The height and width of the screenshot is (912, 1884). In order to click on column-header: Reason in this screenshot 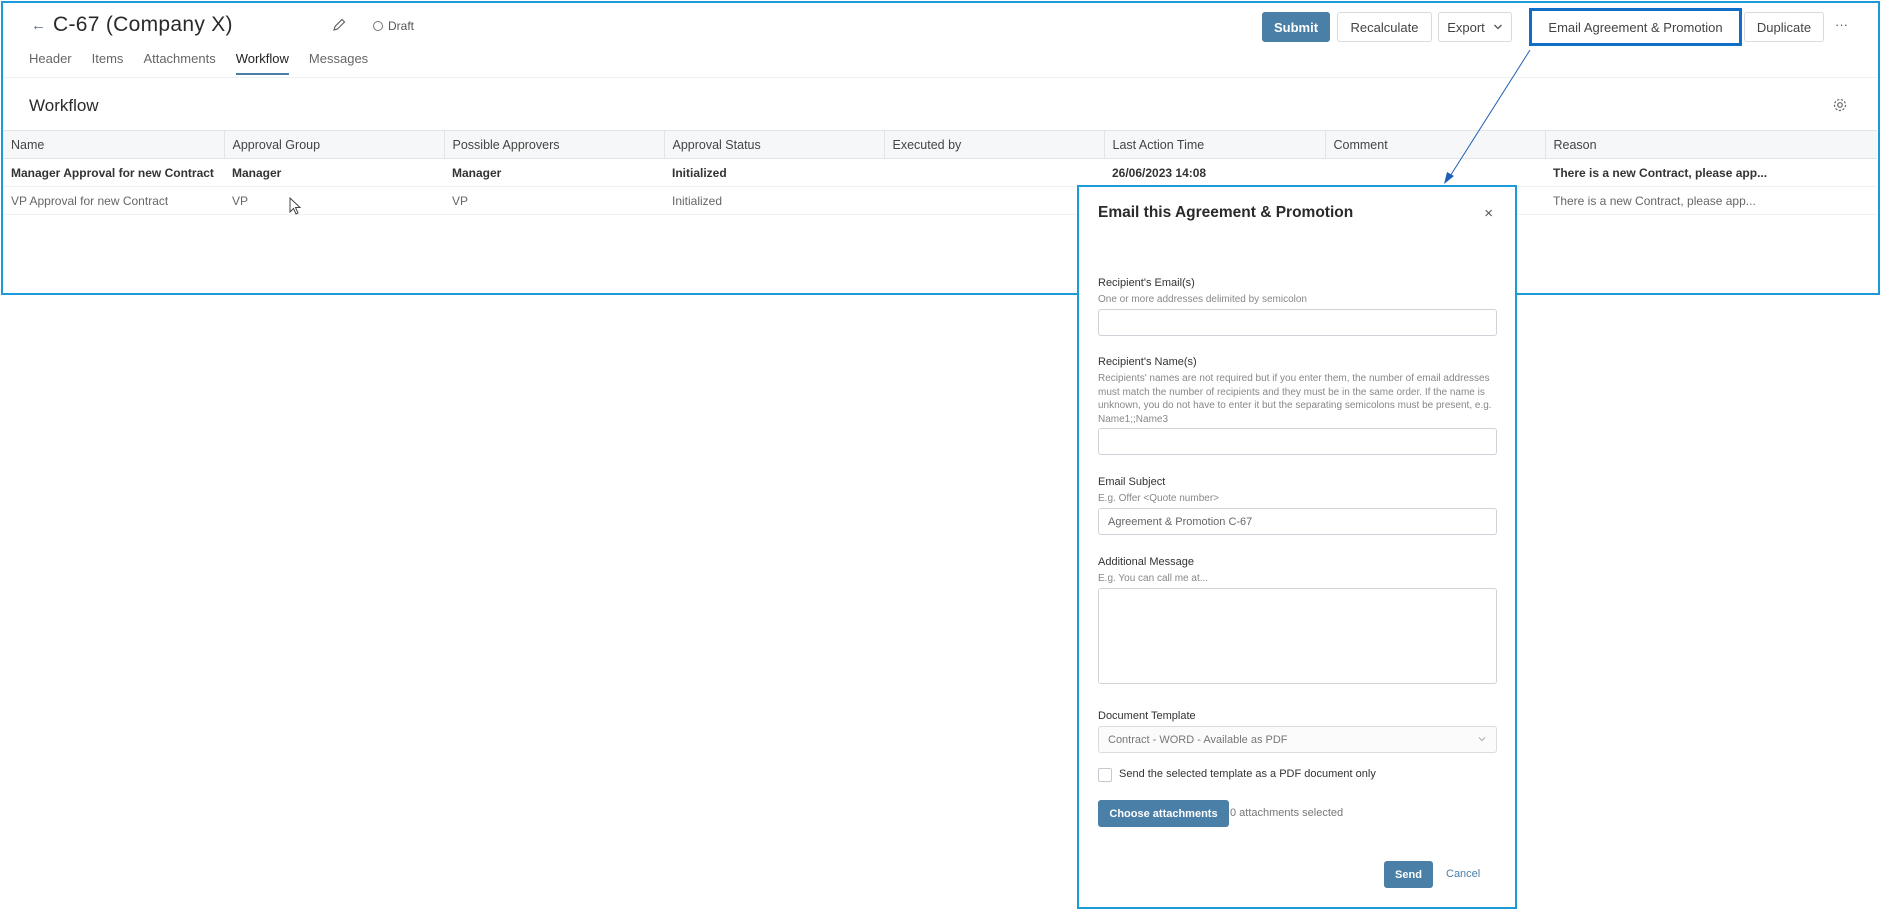, I will do `click(1711, 144)`.